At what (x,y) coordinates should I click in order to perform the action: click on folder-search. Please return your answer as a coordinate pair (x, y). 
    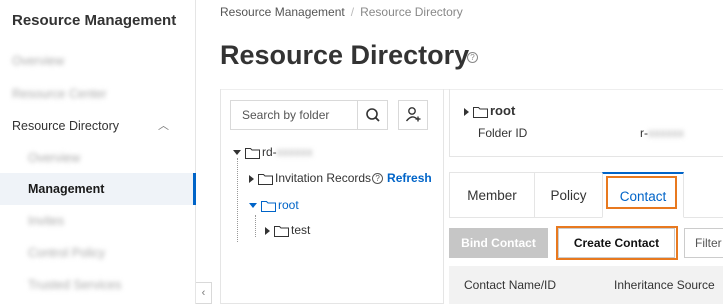
    Looking at the image, I should click on (309, 115).